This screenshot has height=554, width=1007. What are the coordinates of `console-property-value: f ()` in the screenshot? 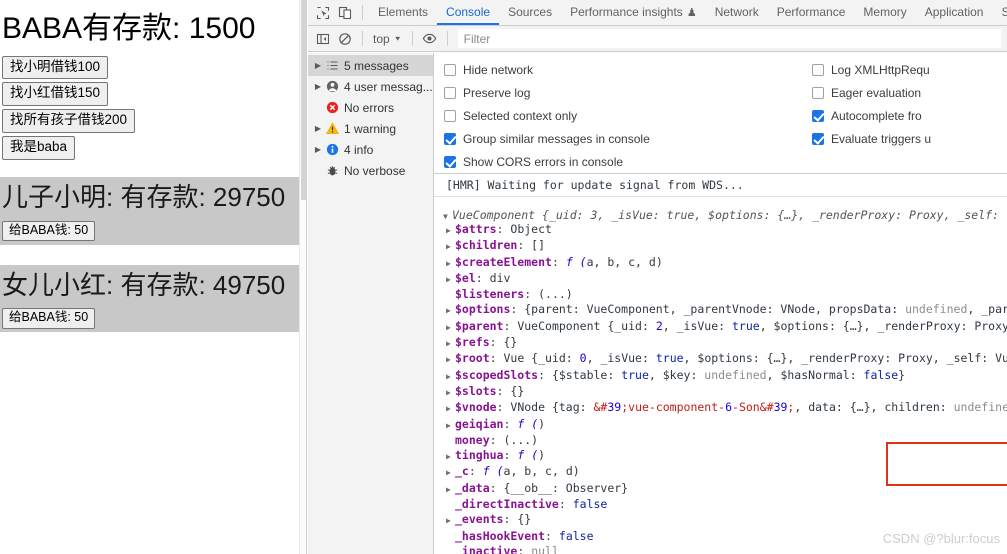 It's located at (531, 423).